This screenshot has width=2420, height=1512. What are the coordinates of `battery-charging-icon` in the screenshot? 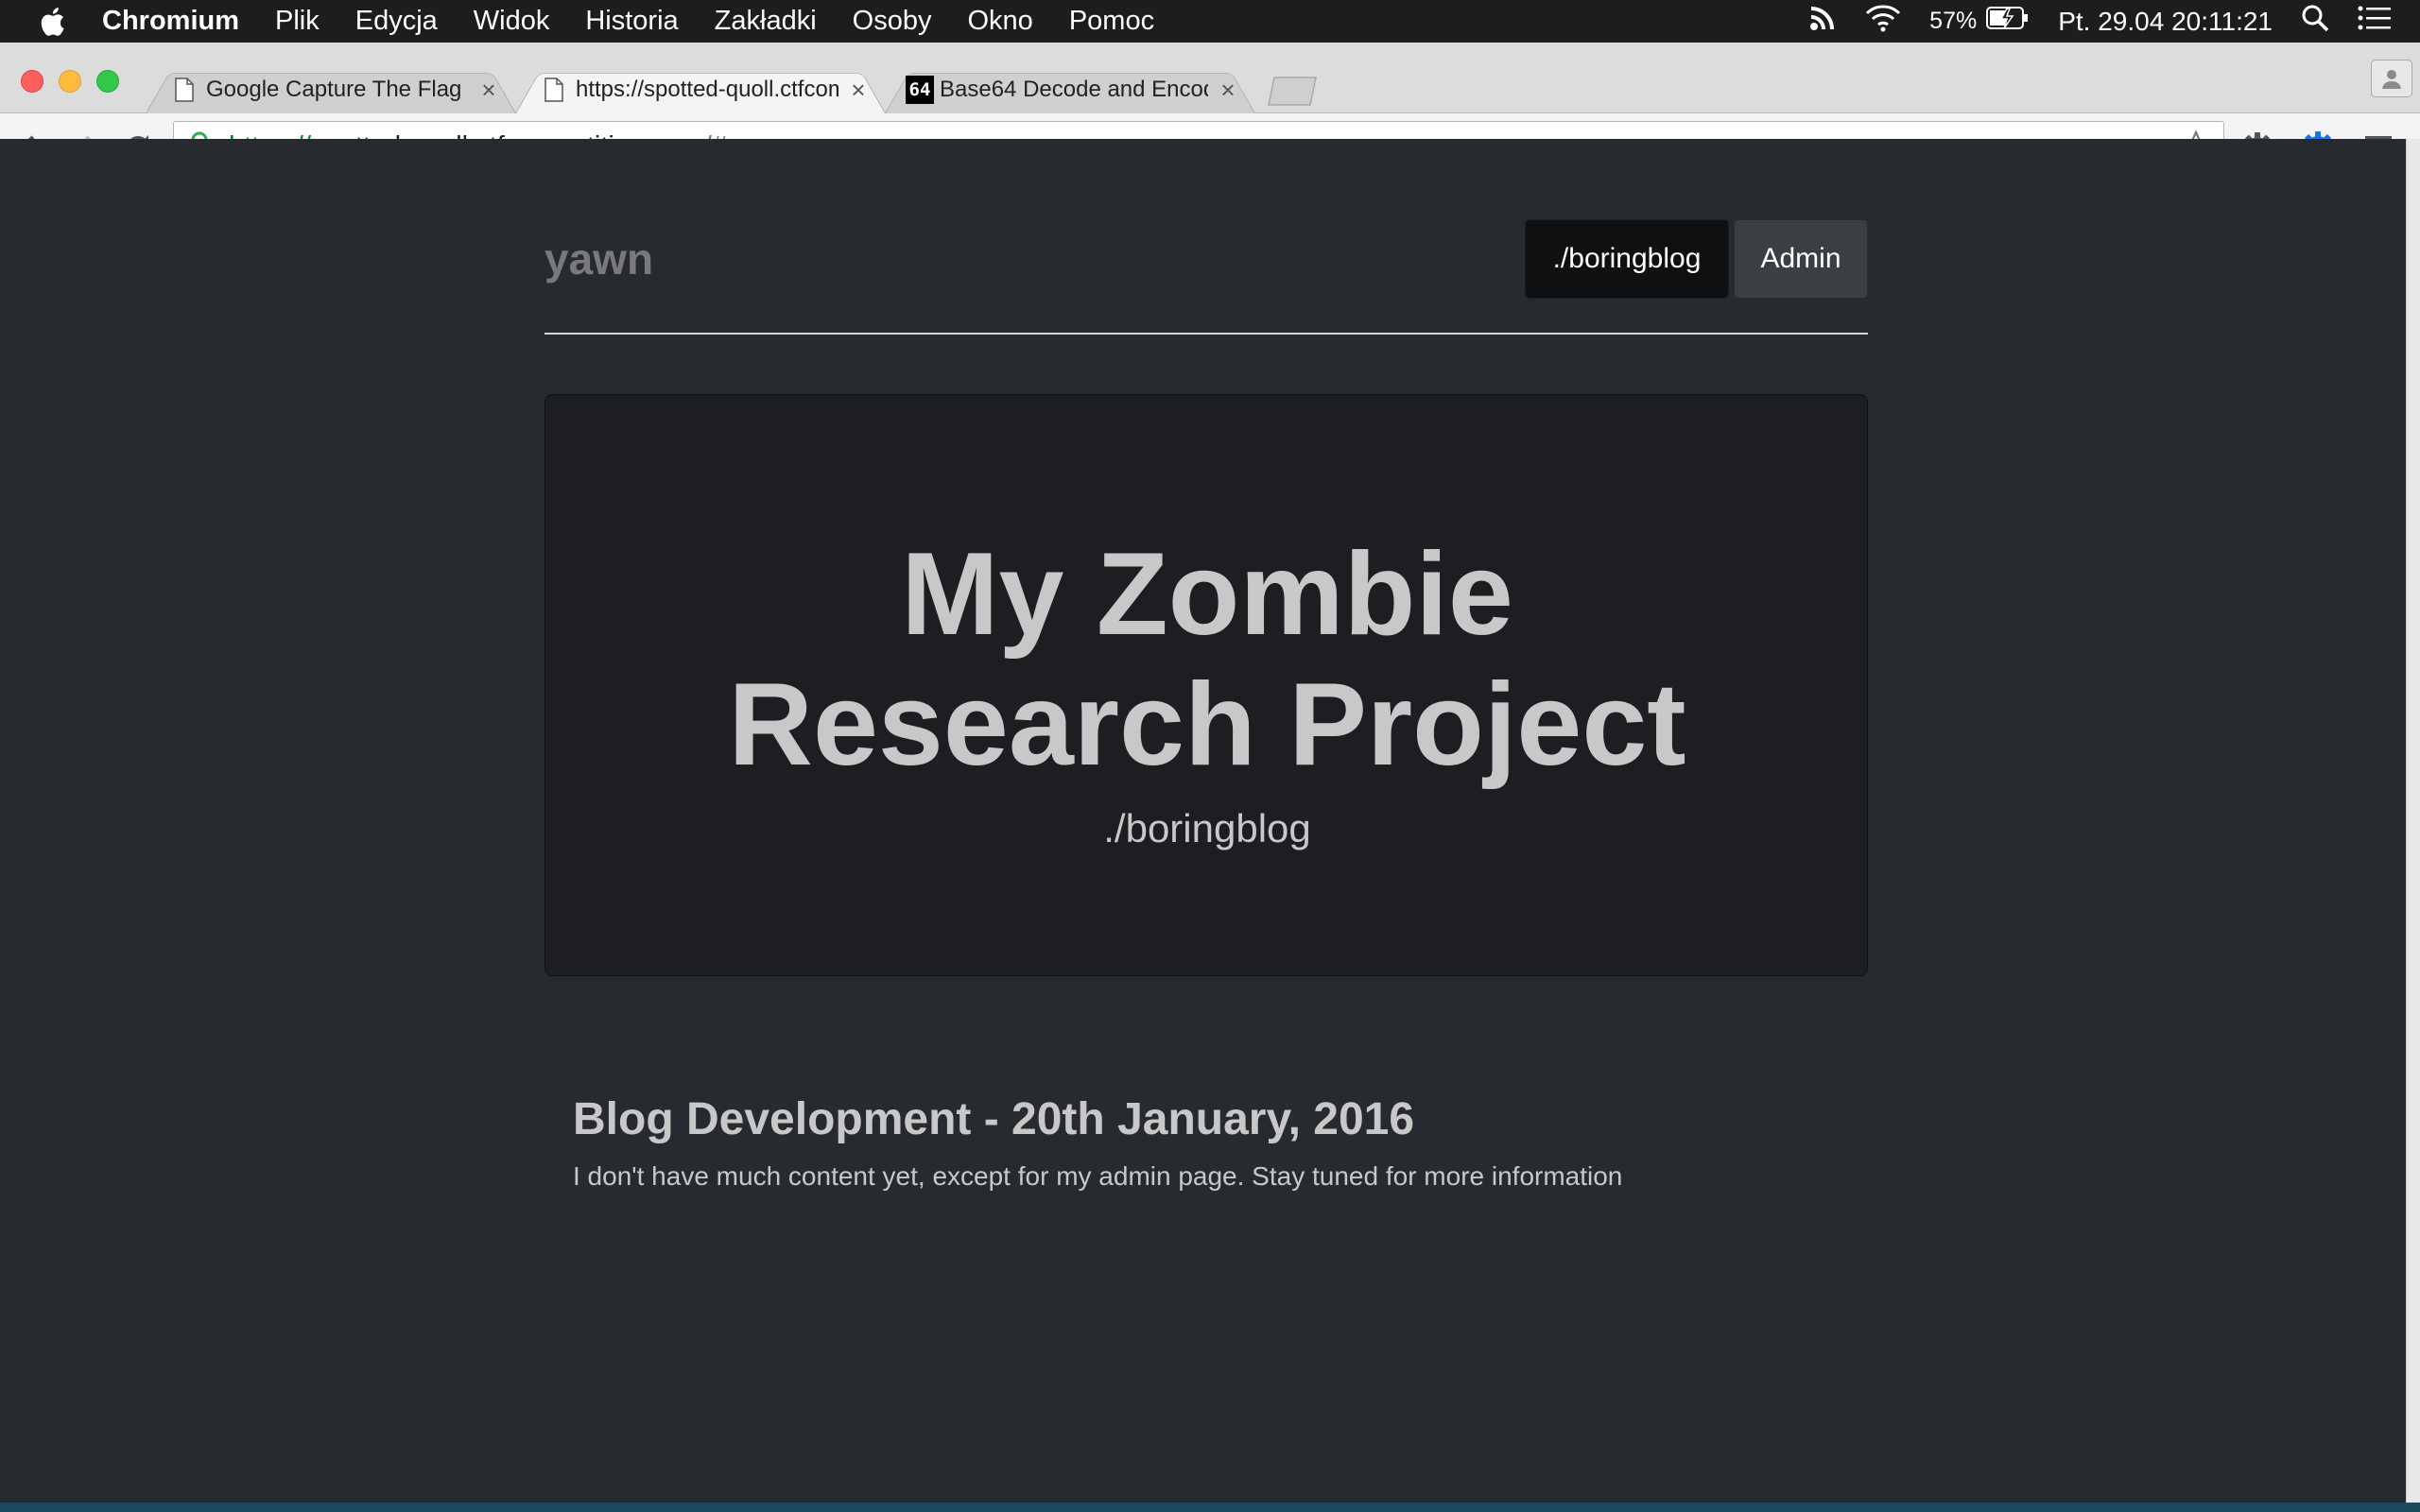 It's located at (2008, 22).